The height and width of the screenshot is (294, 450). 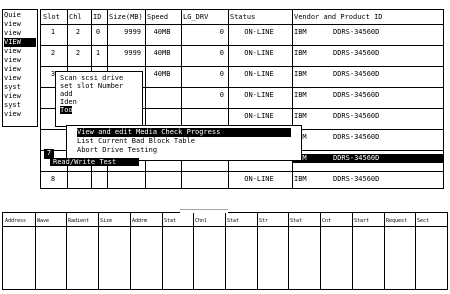 I want to click on table-header-divider, so click(x=242, y=24).